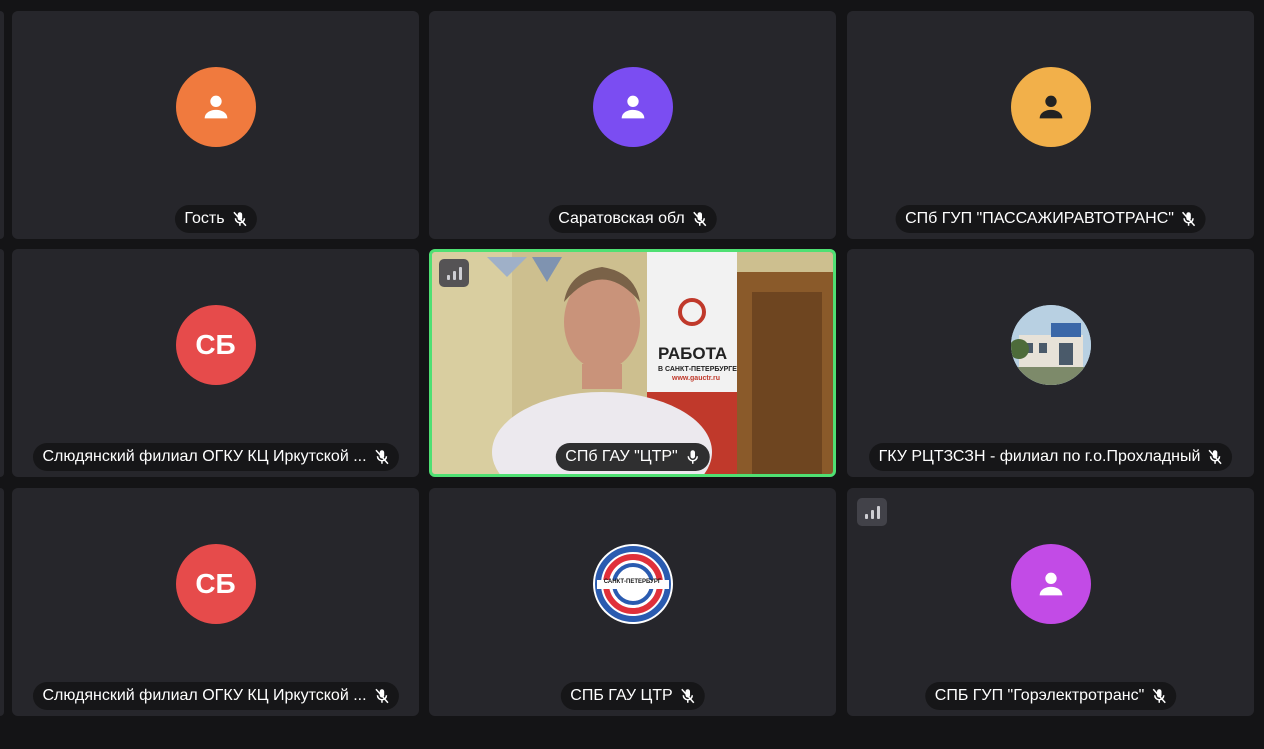  Describe the element at coordinates (696, 378) in the screenshot. I see `banner-url: www.gauctr.ru` at that location.